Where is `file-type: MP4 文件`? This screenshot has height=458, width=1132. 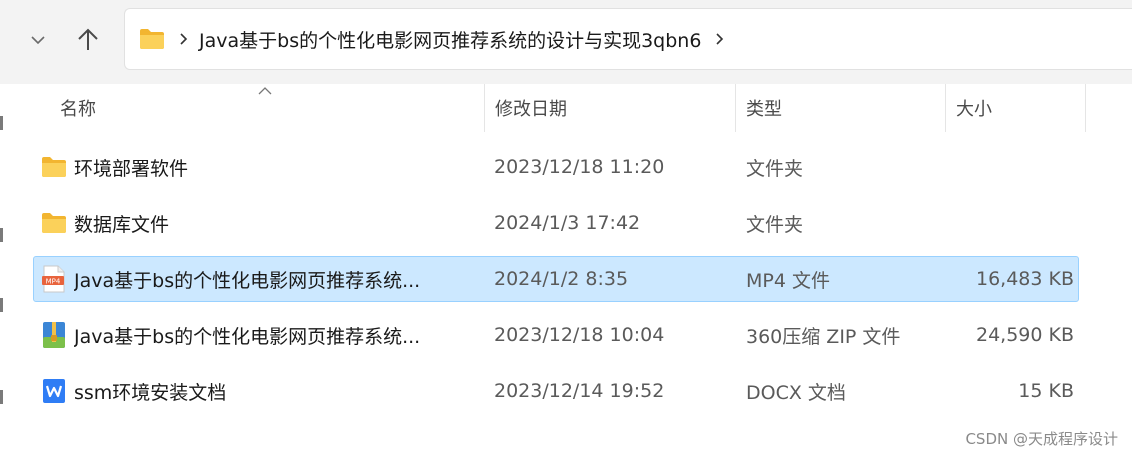
file-type: MP4 文件 is located at coordinates (788, 280).